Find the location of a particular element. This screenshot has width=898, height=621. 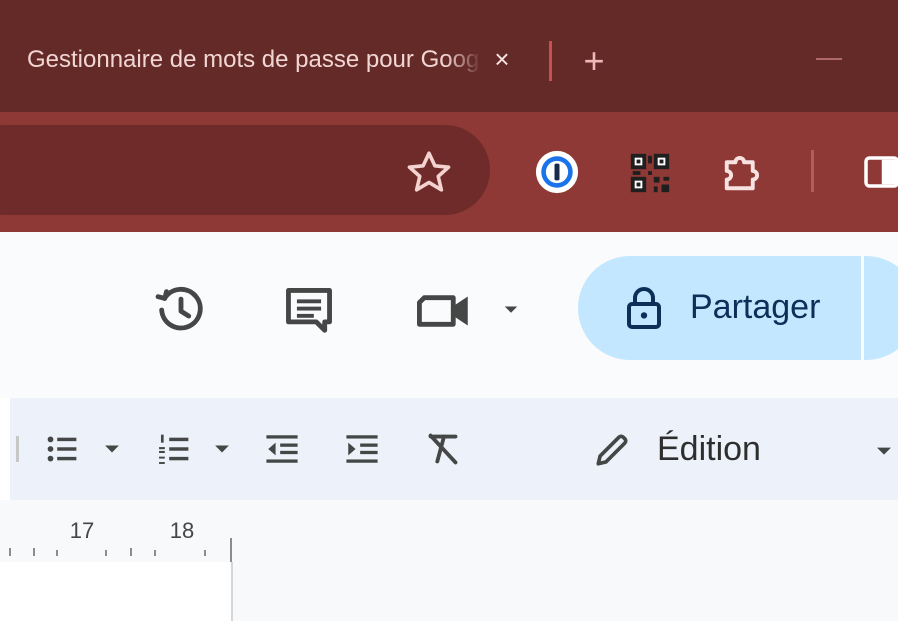

side-panel-icon is located at coordinates (879, 172).